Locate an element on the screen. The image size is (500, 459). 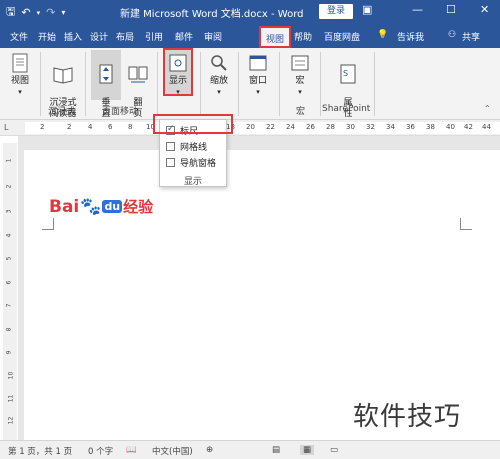
close-button: ✕ is located at coordinates (484, 9).